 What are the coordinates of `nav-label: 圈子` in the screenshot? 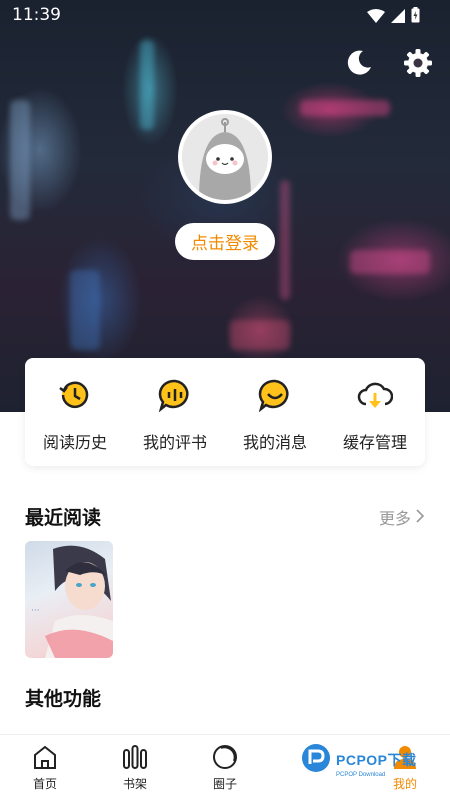 It's located at (224, 784).